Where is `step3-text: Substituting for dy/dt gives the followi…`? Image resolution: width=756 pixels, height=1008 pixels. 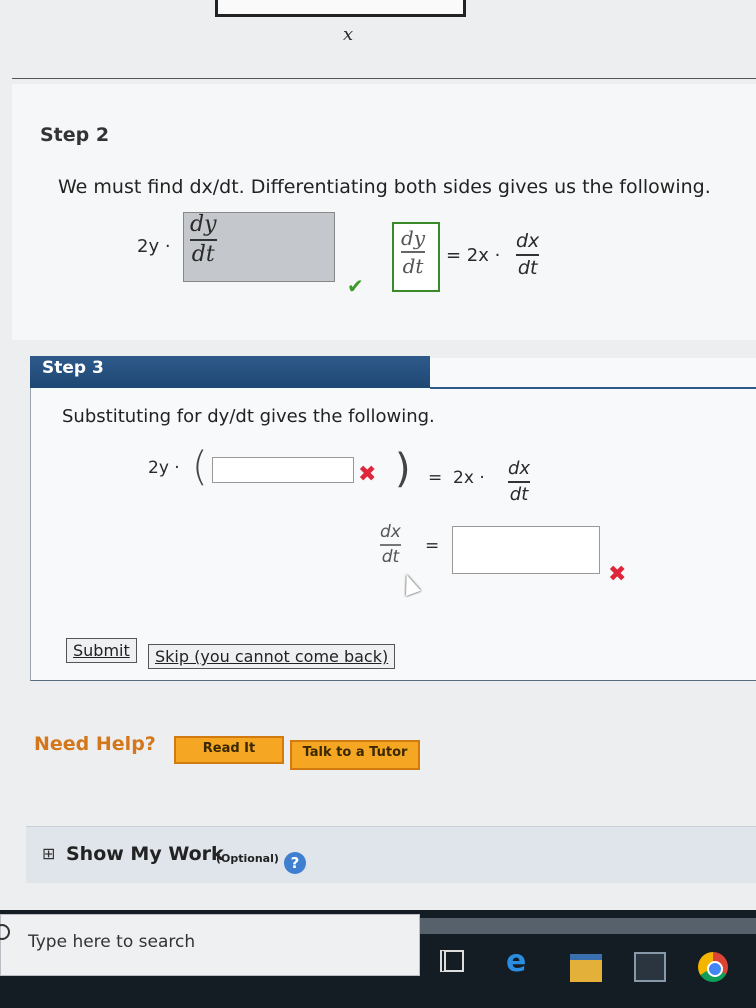
step3-text: Substituting for dy/dt gives the followi… is located at coordinates (248, 416).